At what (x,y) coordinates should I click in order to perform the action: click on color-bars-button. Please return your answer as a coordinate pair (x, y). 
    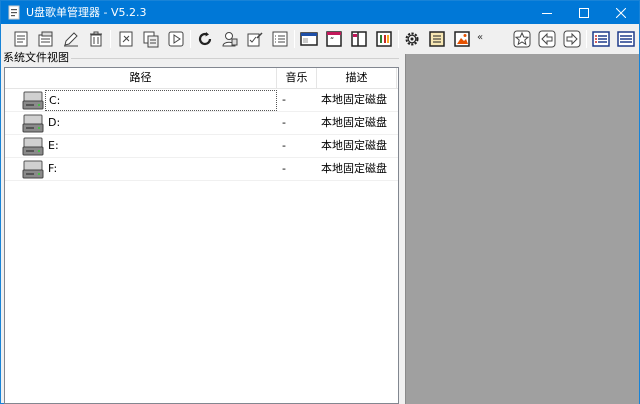
    Looking at the image, I should click on (384, 39).